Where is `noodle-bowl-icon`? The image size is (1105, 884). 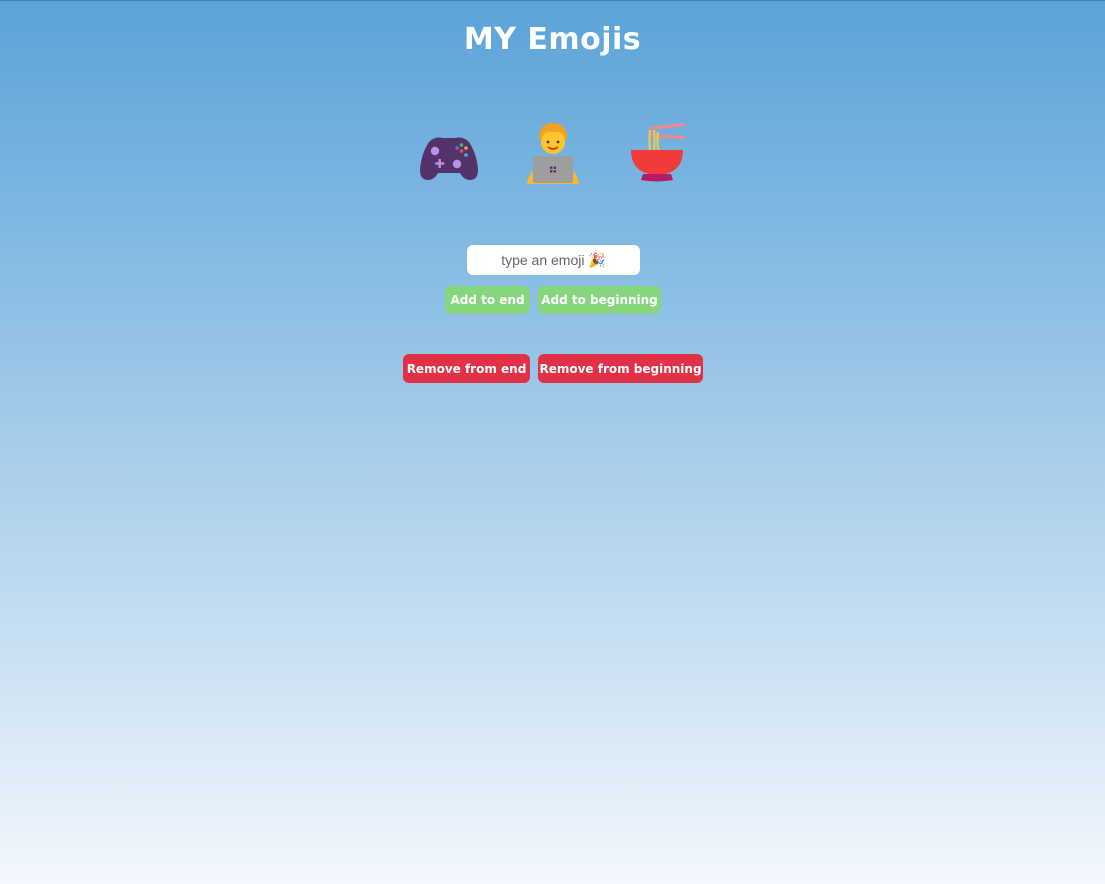
noodle-bowl-icon is located at coordinates (657, 152).